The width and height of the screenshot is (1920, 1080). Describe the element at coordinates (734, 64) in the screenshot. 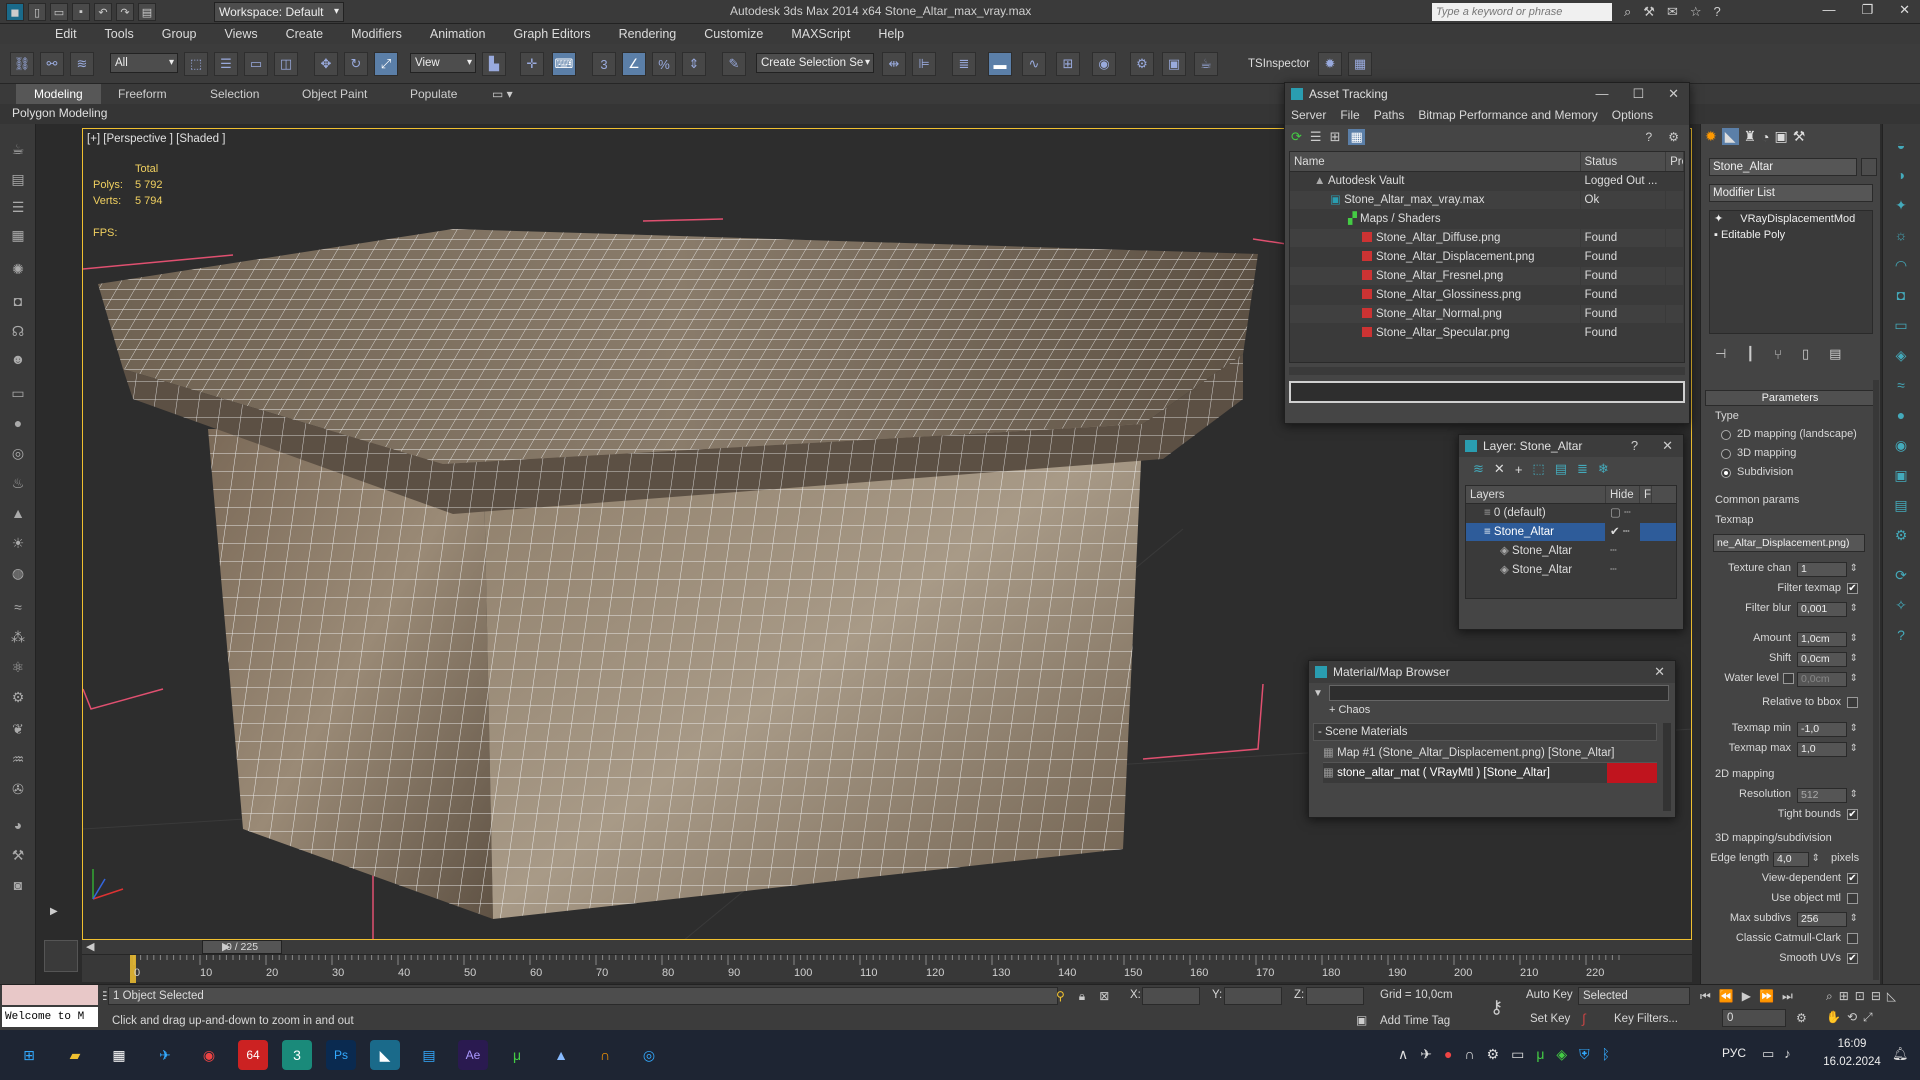

I see `edit-named-selection-icon: ✎` at that location.